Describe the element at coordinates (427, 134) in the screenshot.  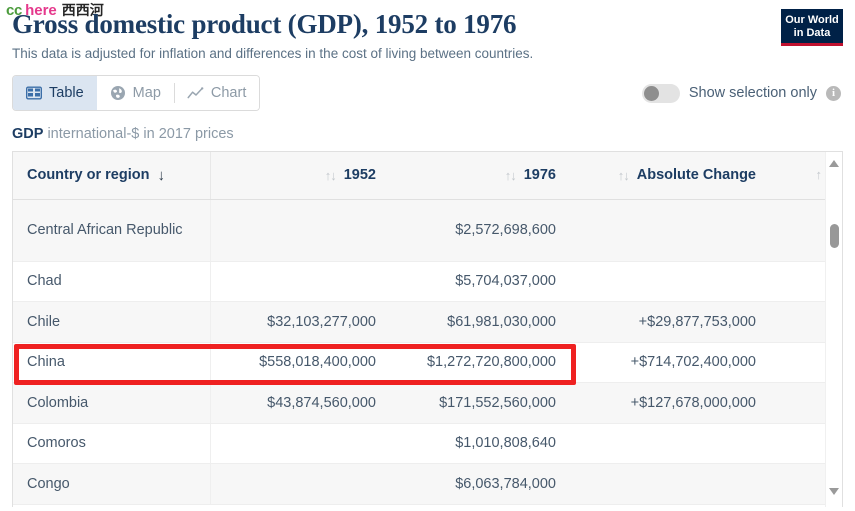
I see `unit-caption: GDP international-$ in 2017 prices` at that location.